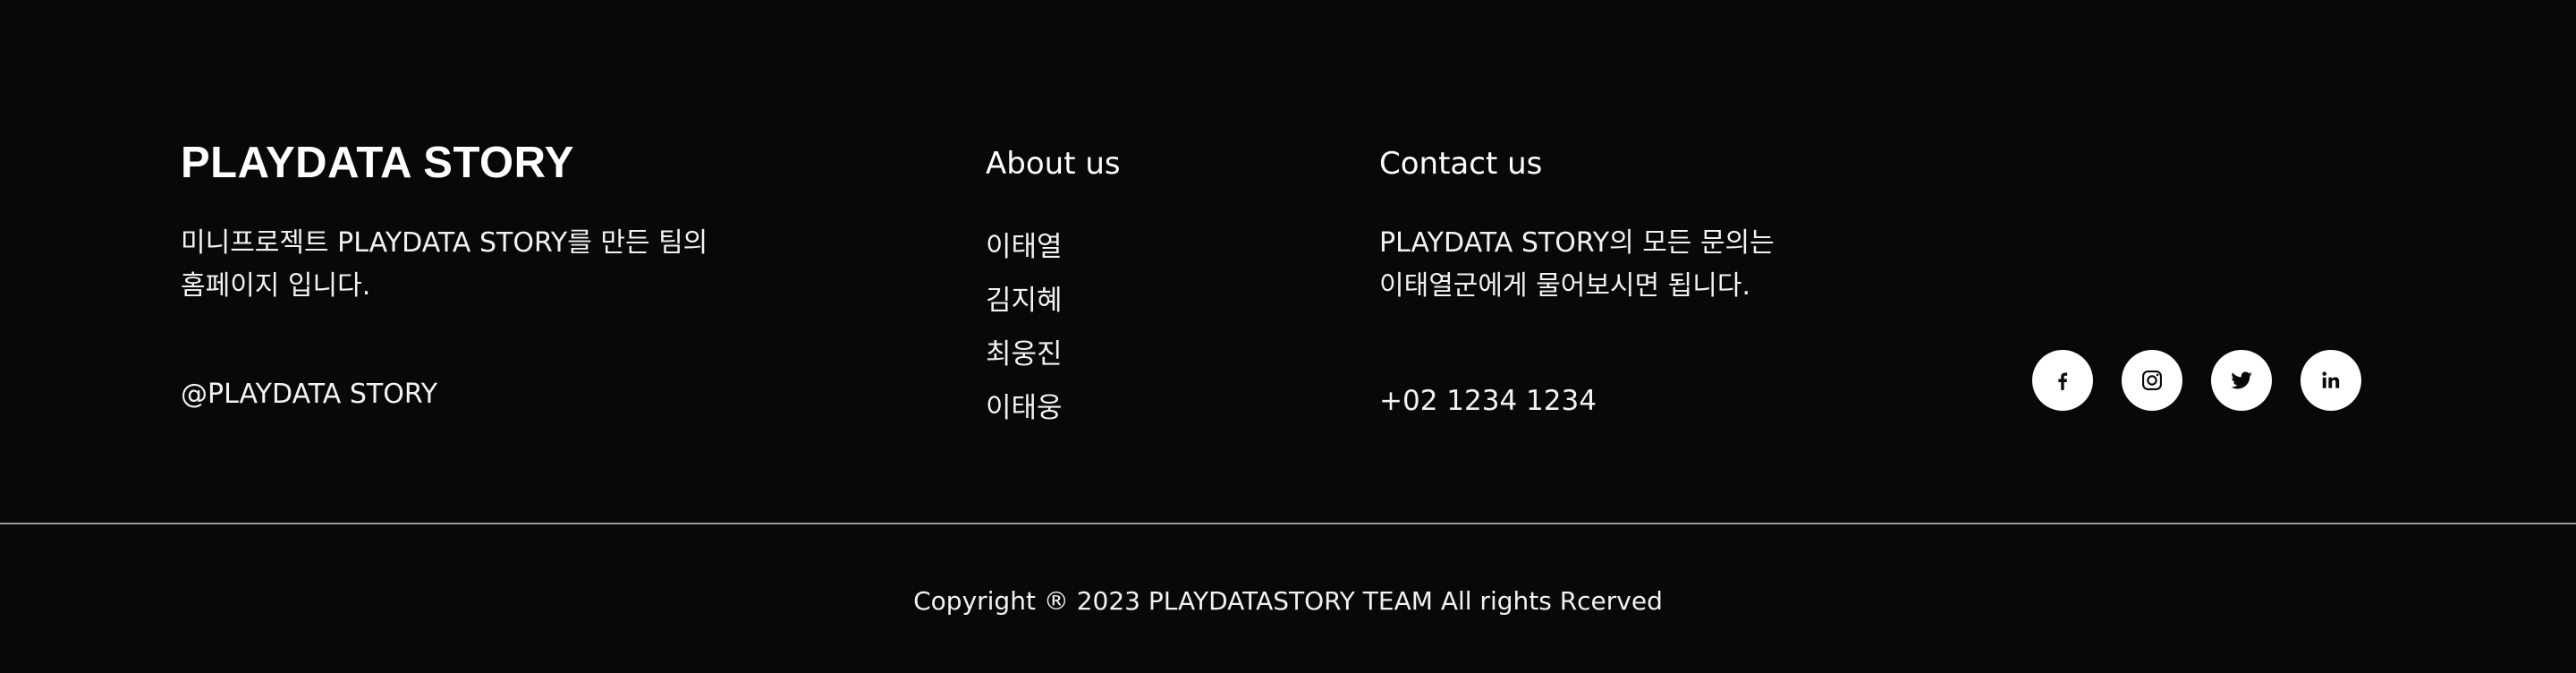 The width and height of the screenshot is (2576, 673). I want to click on team-member-item: 최웅진, so click(1024, 354).